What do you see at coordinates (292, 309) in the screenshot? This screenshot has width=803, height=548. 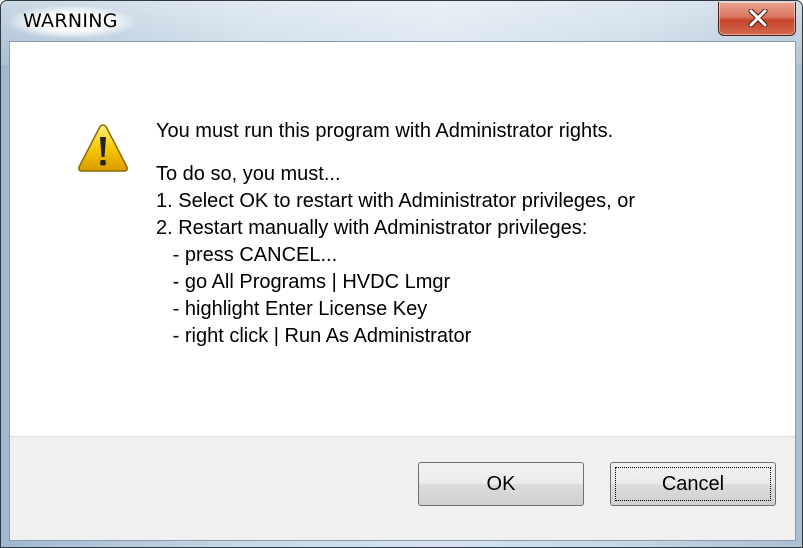 I see `message-line: - highlight Enter License Key` at bounding box center [292, 309].